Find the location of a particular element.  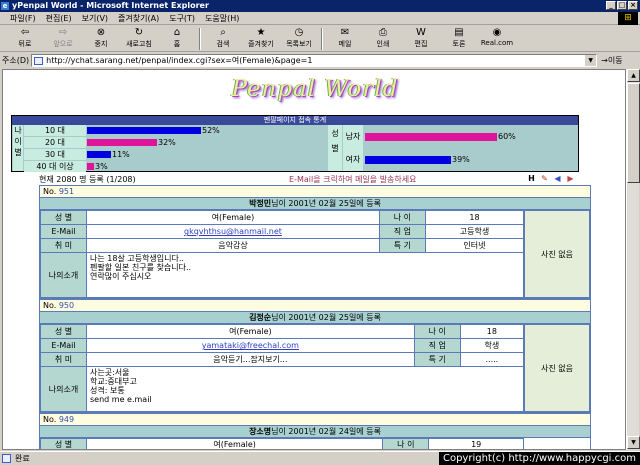

gender-axis-label: 성 별 is located at coordinates (335, 148).